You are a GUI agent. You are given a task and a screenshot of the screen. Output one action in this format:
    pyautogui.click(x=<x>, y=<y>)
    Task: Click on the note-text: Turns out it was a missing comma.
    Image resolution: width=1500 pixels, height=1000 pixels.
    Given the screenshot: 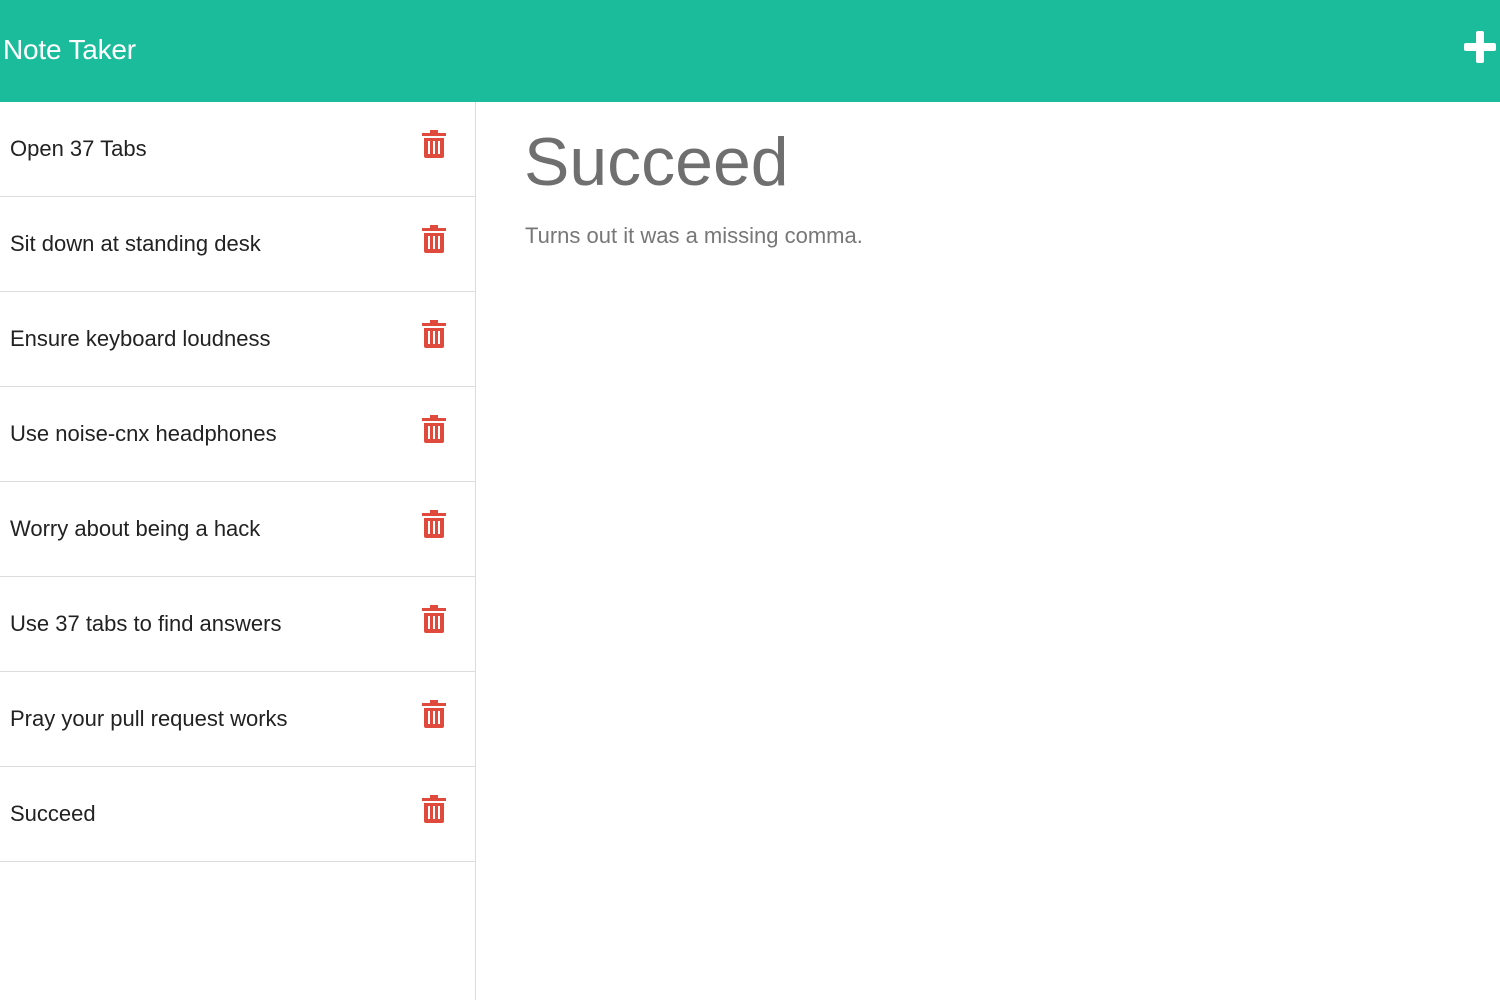 What is the action you would take?
    pyautogui.click(x=694, y=236)
    